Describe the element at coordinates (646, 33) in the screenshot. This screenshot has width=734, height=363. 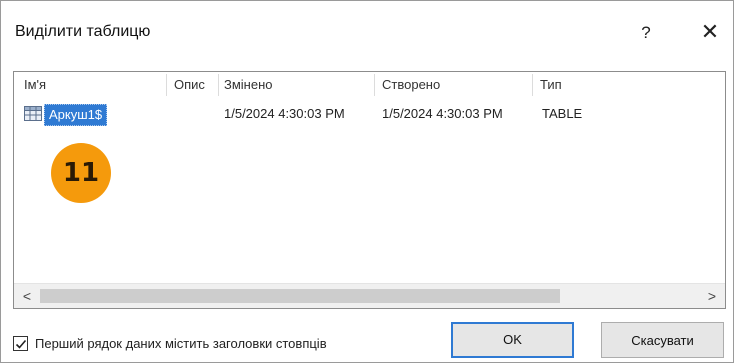
I see `help-button: ?` at that location.